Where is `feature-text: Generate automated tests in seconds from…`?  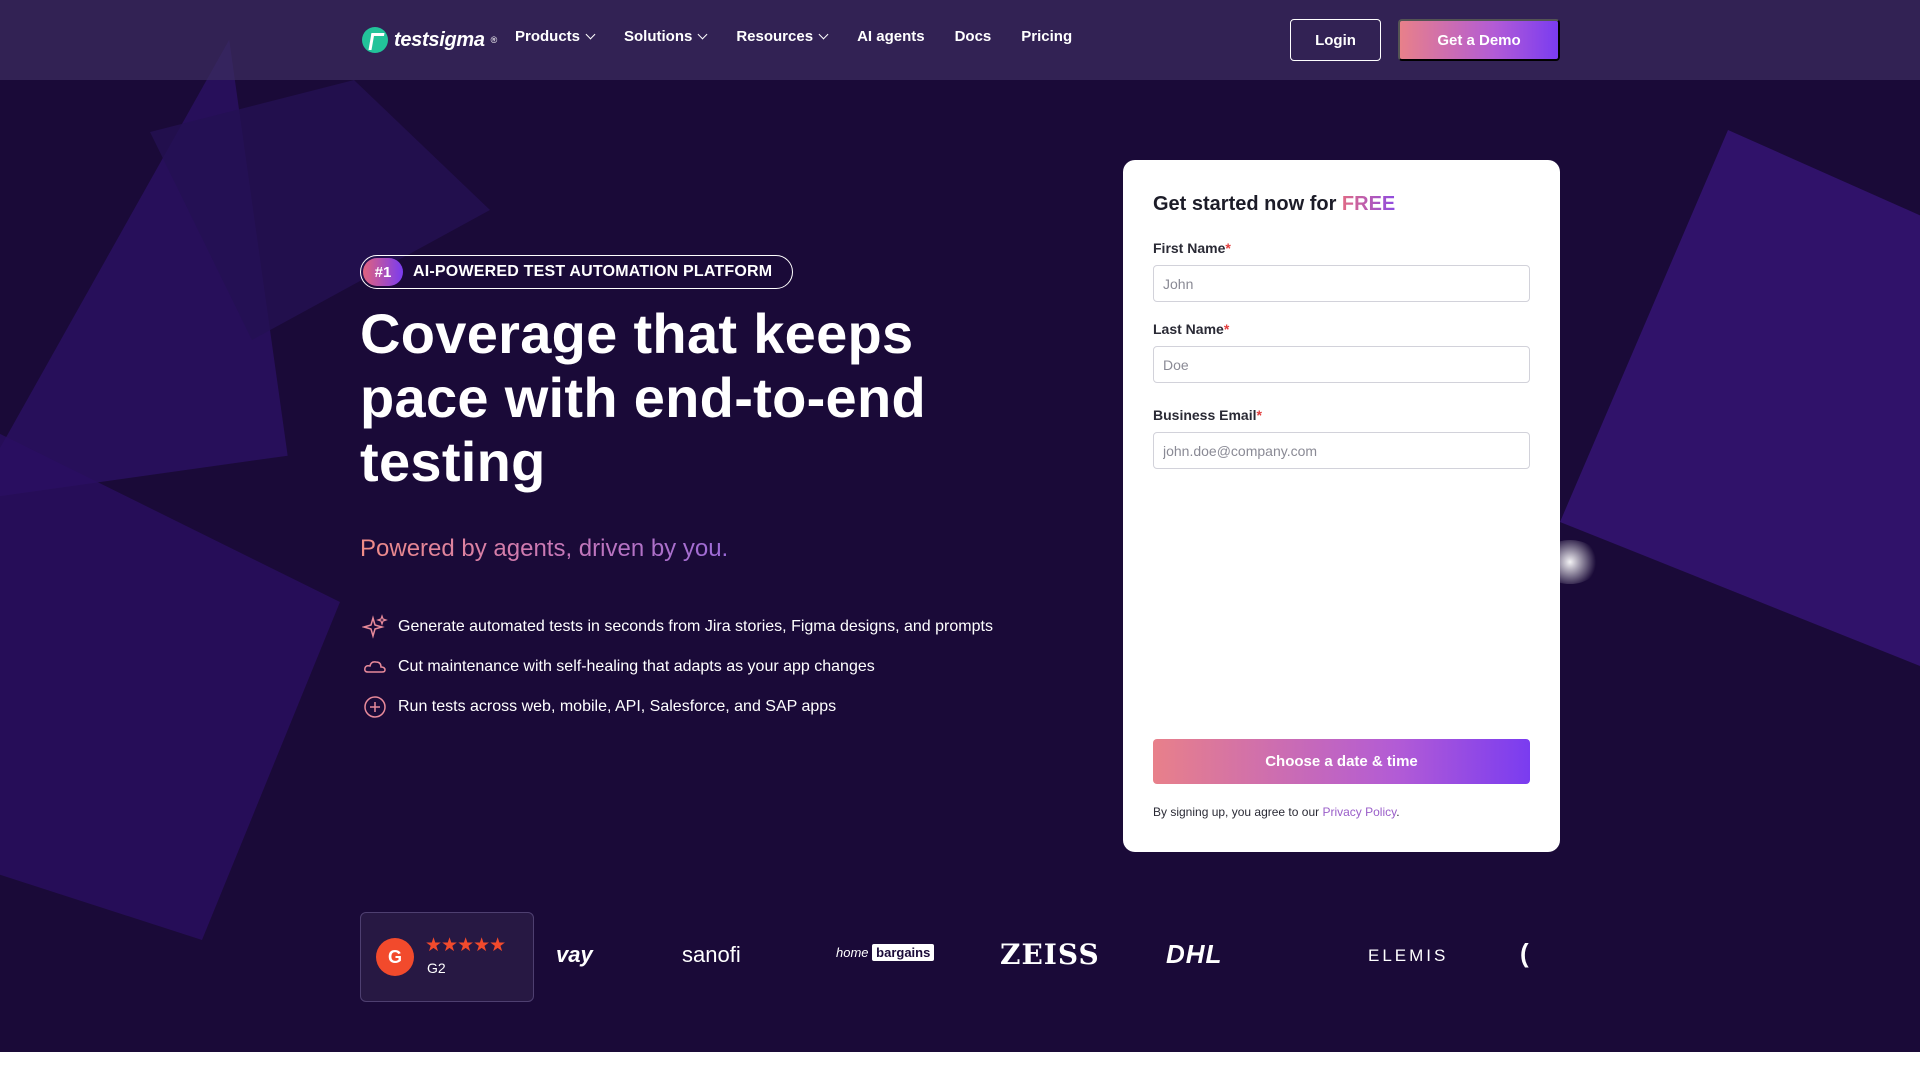
feature-text: Generate automated tests in seconds from… is located at coordinates (695, 626).